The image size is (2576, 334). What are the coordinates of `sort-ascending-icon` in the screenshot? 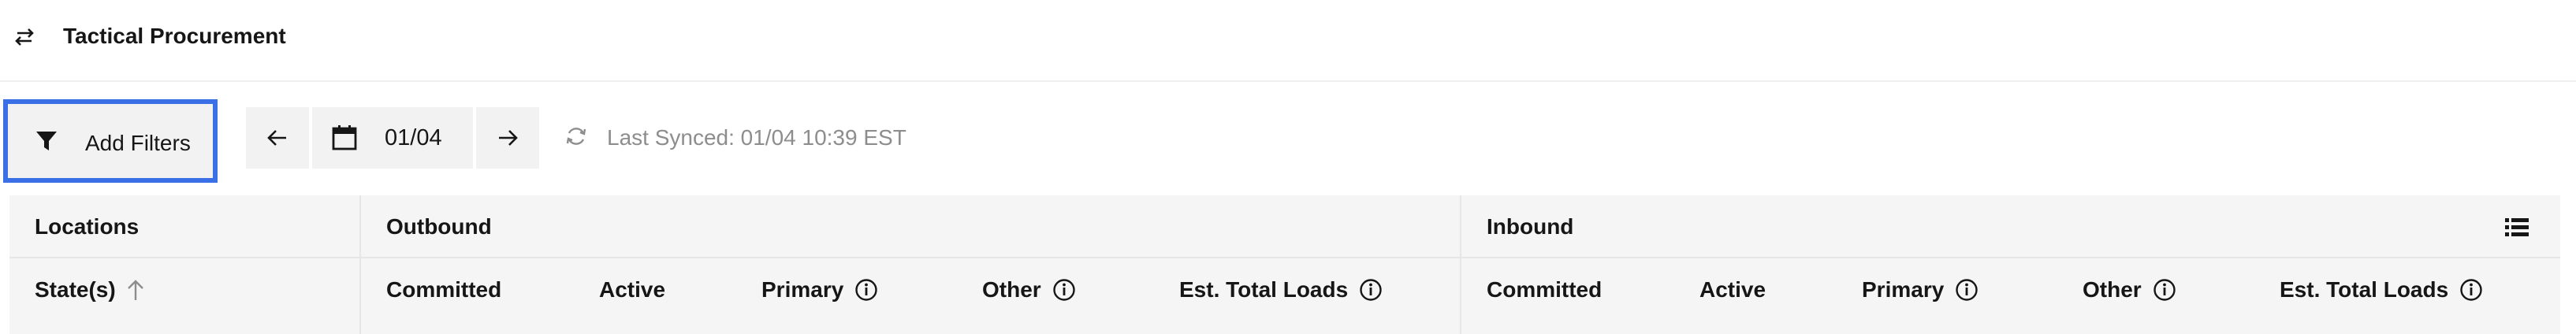 It's located at (135, 290).